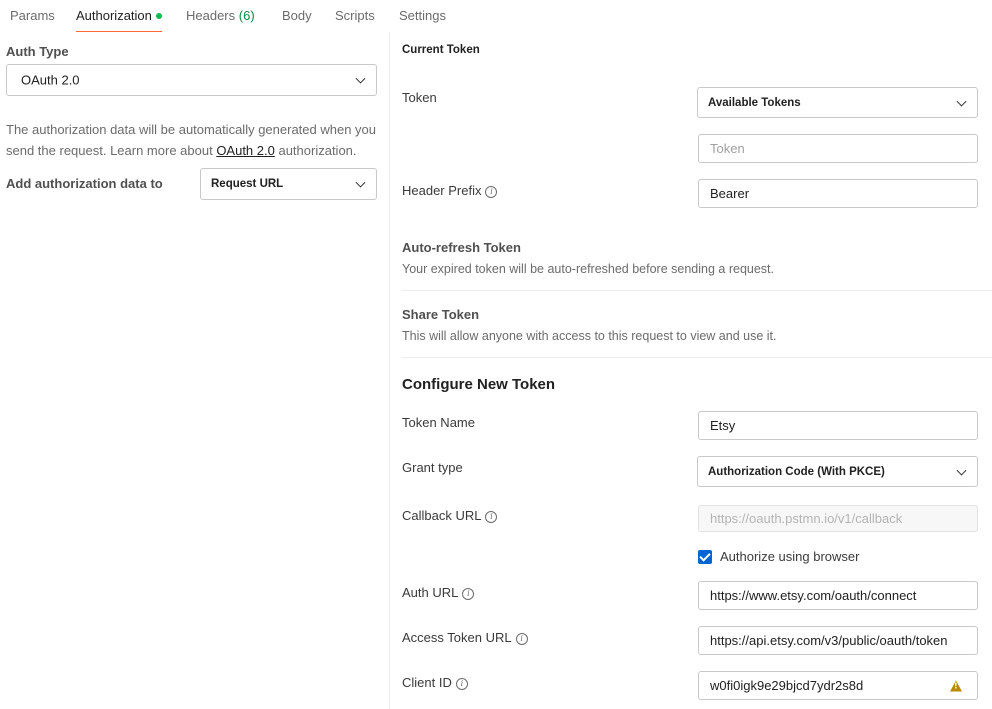 The height and width of the screenshot is (709, 992). Describe the element at coordinates (419, 97) in the screenshot. I see `token-label: Token` at that location.